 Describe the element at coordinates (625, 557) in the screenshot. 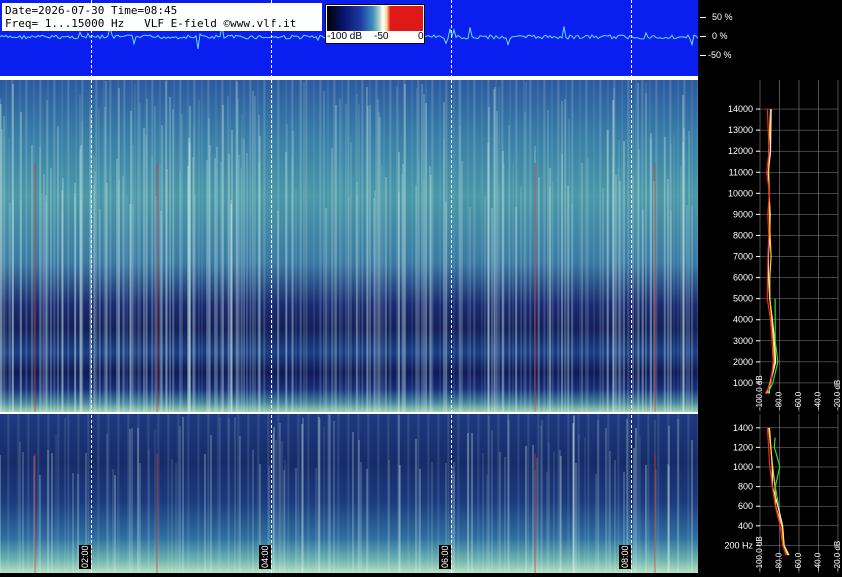

I see `time-label: 08:00` at that location.